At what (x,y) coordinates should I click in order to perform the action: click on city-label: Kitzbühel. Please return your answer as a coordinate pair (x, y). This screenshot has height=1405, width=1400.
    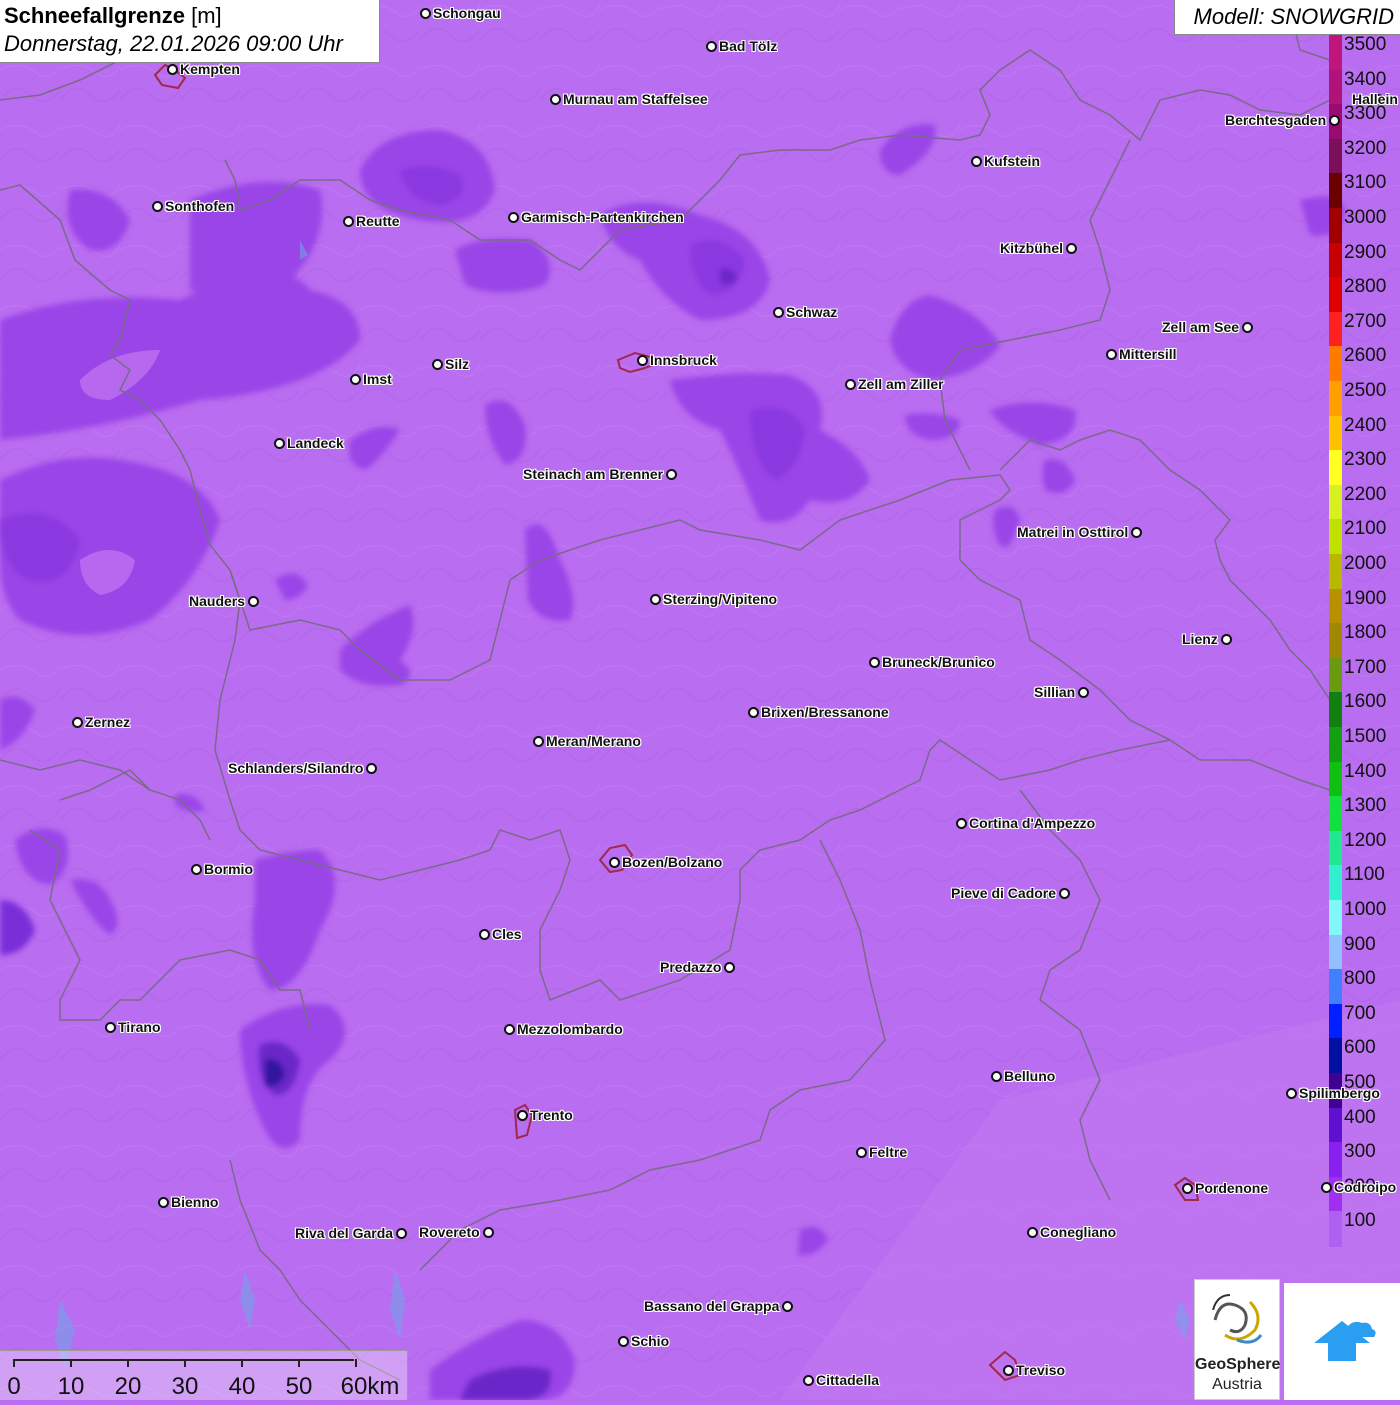
    Looking at the image, I should click on (1031, 248).